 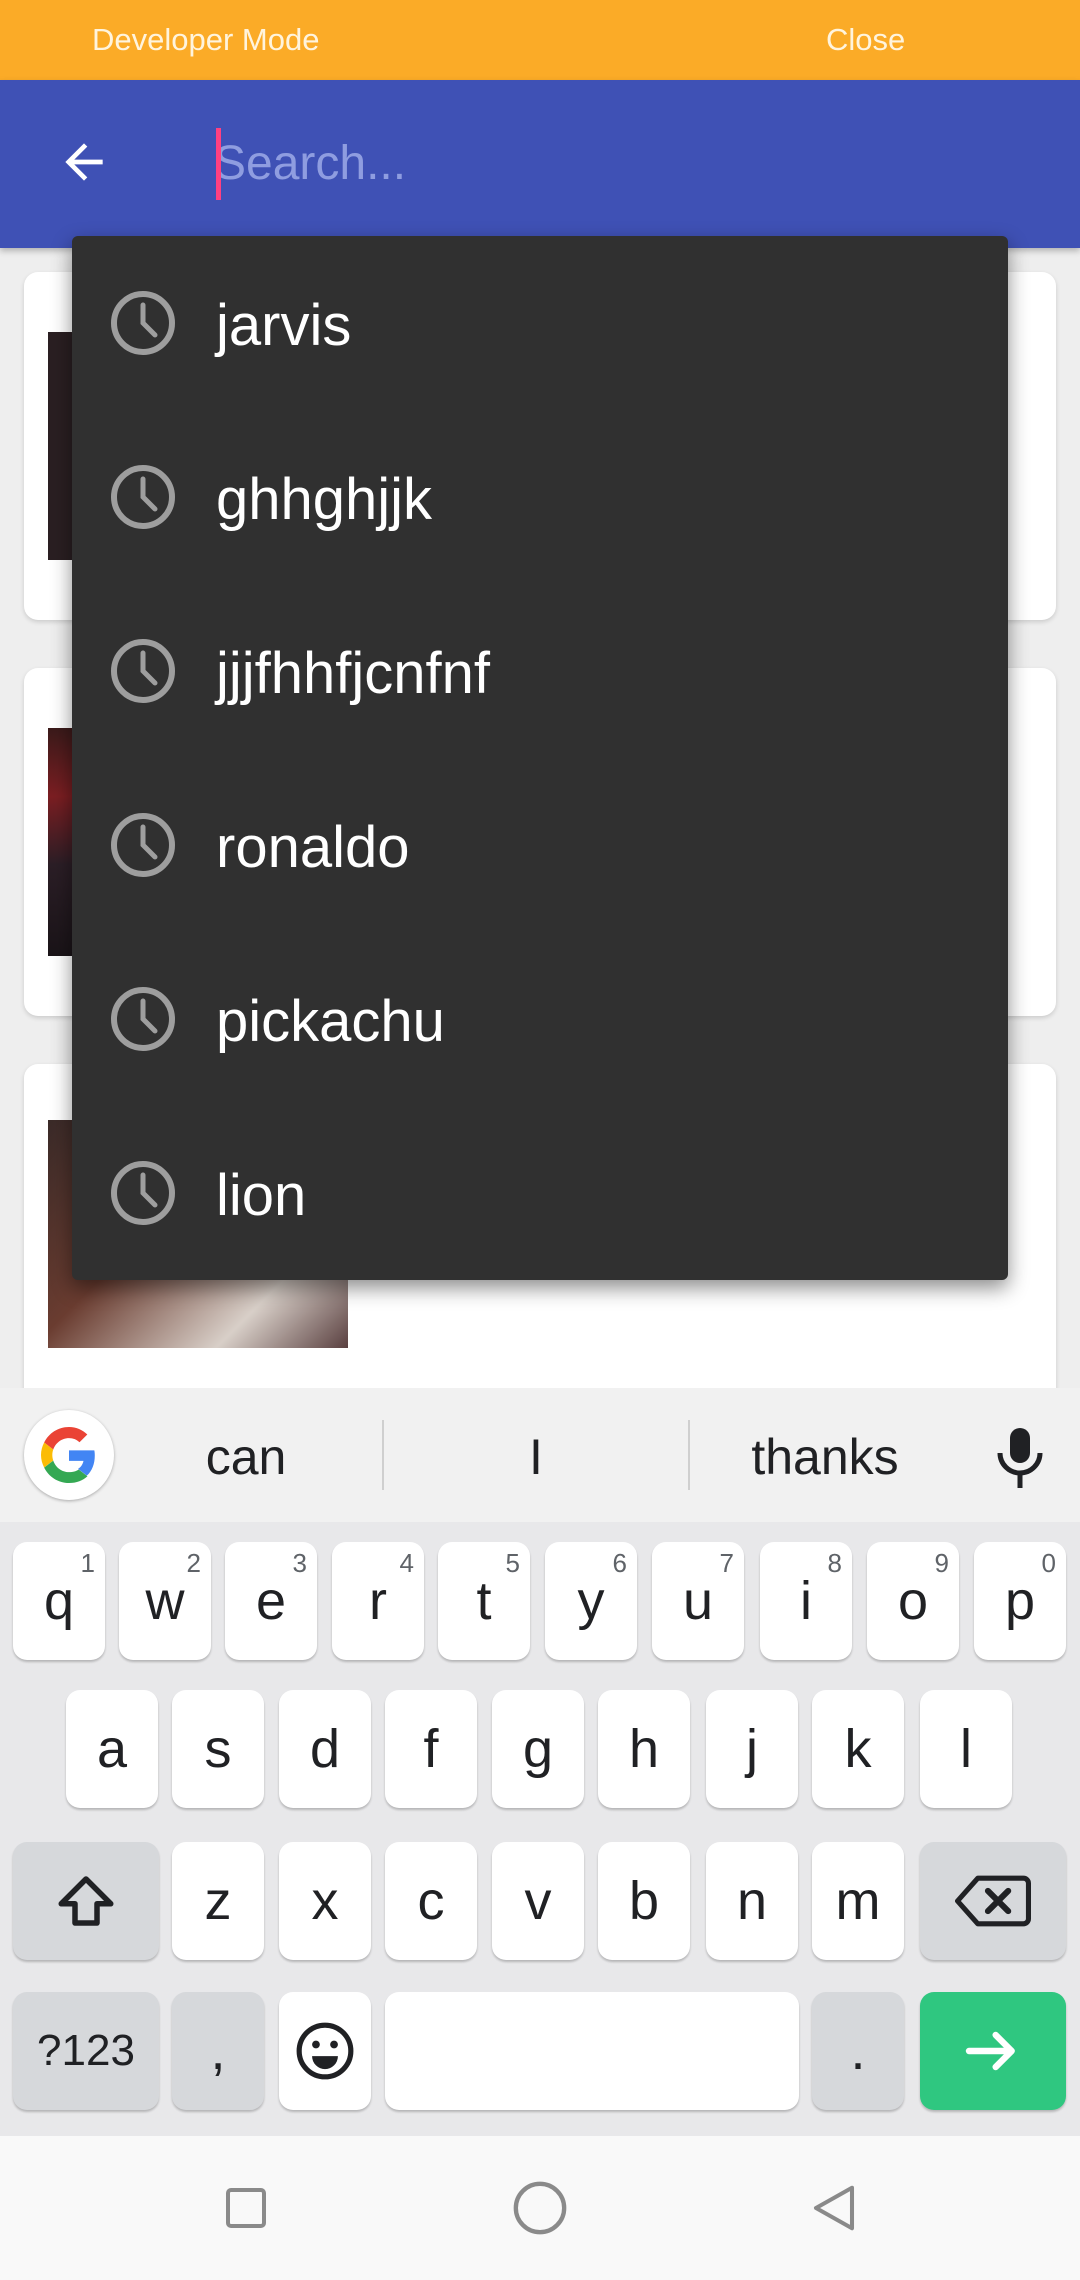 What do you see at coordinates (206, 39) in the screenshot?
I see `developer-mode-label: Developer Mode` at bounding box center [206, 39].